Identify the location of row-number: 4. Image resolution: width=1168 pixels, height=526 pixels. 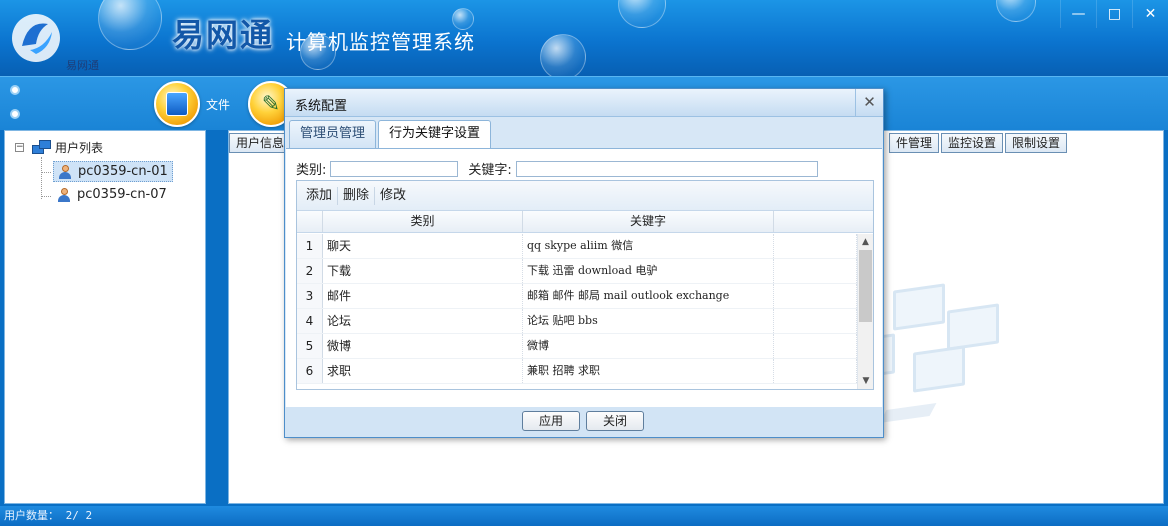
(310, 321).